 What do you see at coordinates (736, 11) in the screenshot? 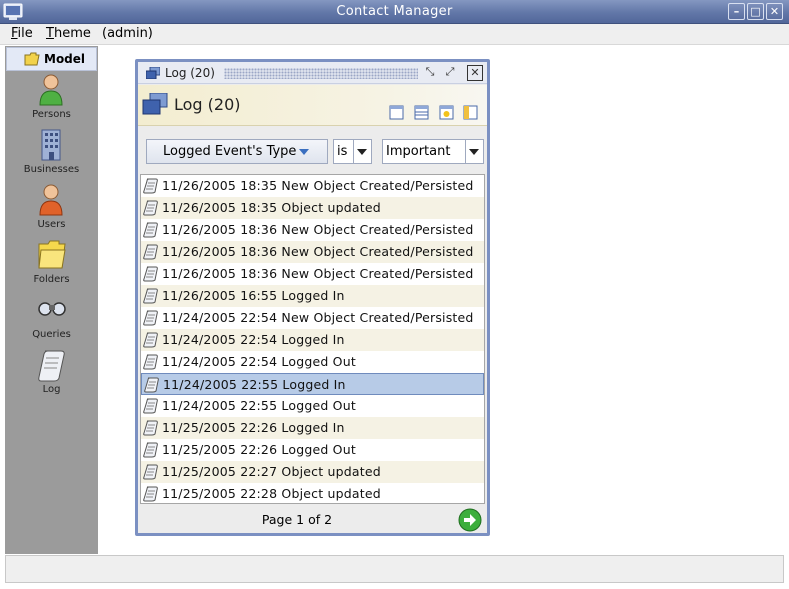
I see `minimize-button: –` at bounding box center [736, 11].